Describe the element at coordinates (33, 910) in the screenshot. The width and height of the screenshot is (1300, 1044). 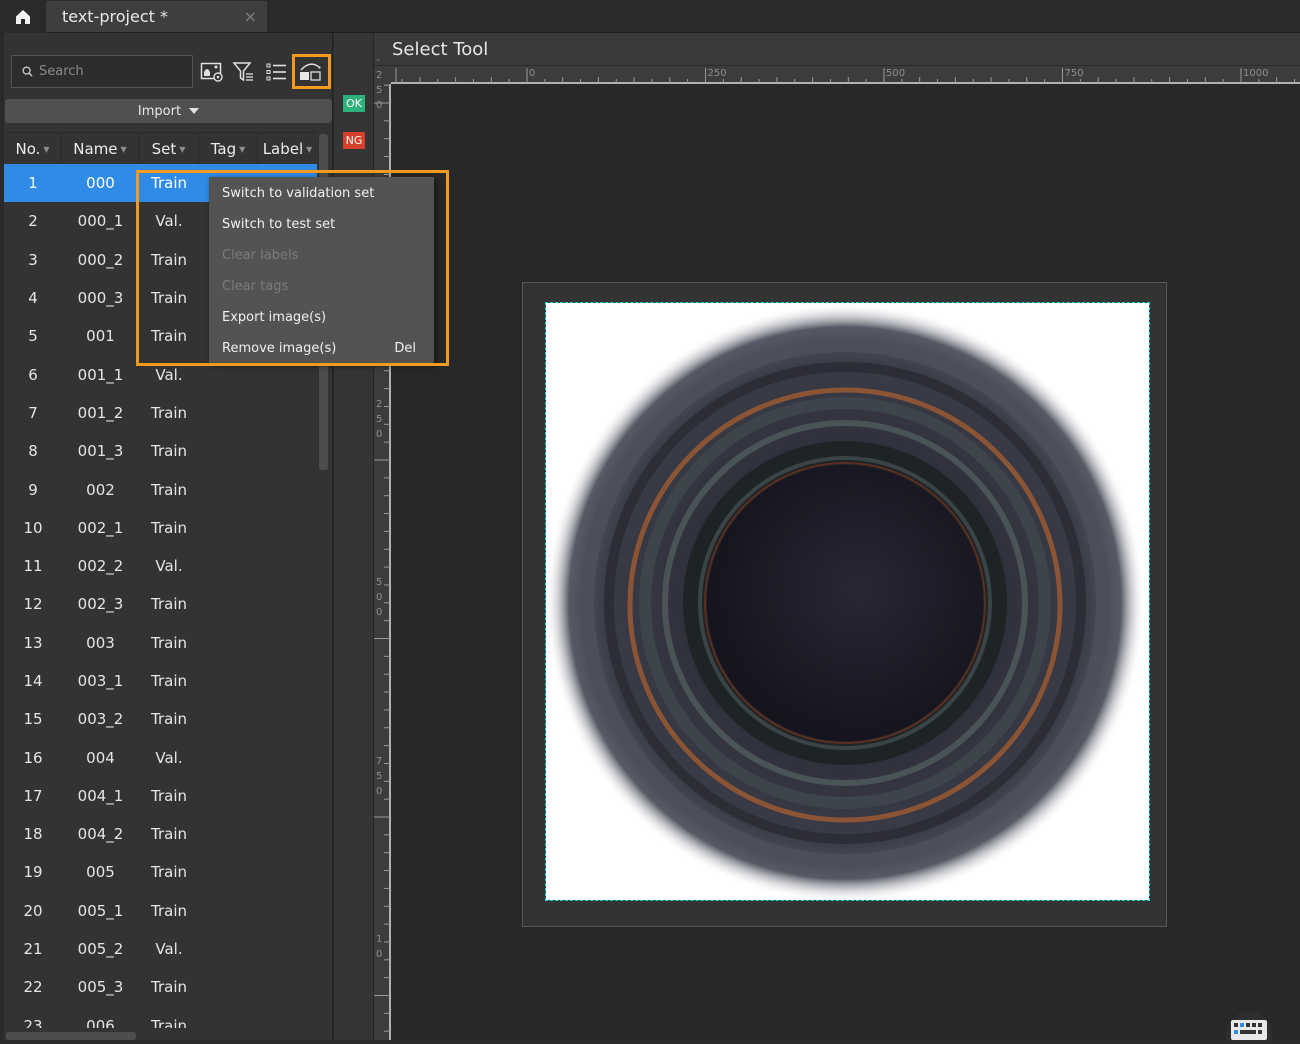
I see `cell-no: 20` at that location.